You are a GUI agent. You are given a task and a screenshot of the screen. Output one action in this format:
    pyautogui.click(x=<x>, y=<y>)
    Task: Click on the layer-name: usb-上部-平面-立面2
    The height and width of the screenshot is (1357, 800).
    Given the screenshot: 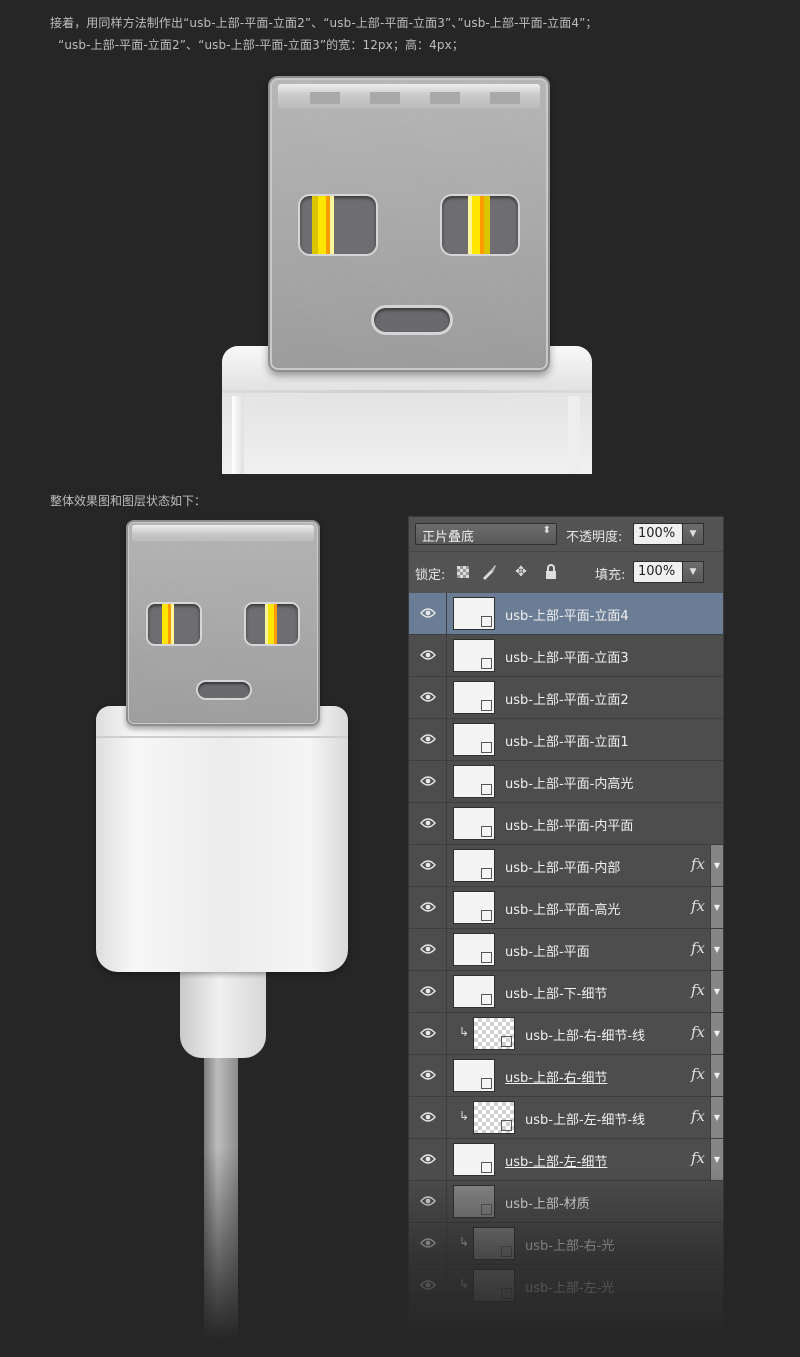 What is the action you would take?
    pyautogui.click(x=567, y=698)
    